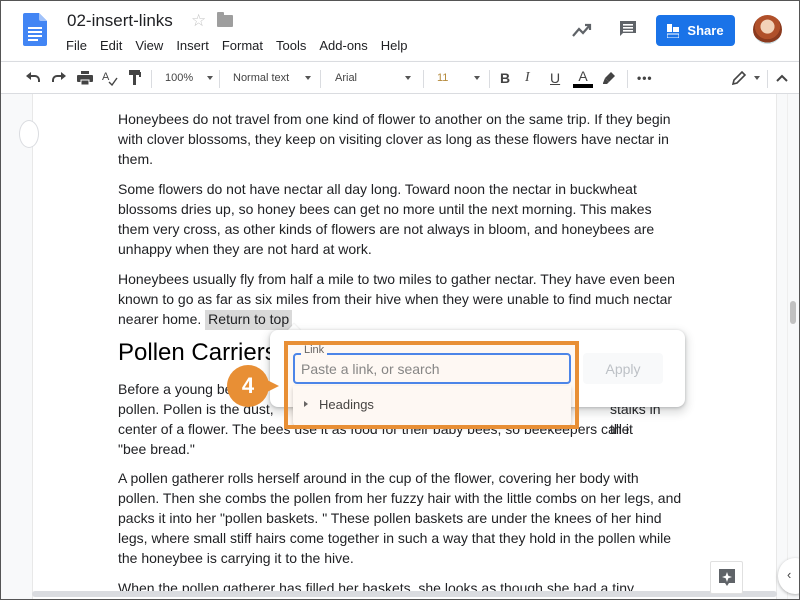 The width and height of the screenshot is (800, 600). I want to click on text-color-icon: A, so click(583, 78).